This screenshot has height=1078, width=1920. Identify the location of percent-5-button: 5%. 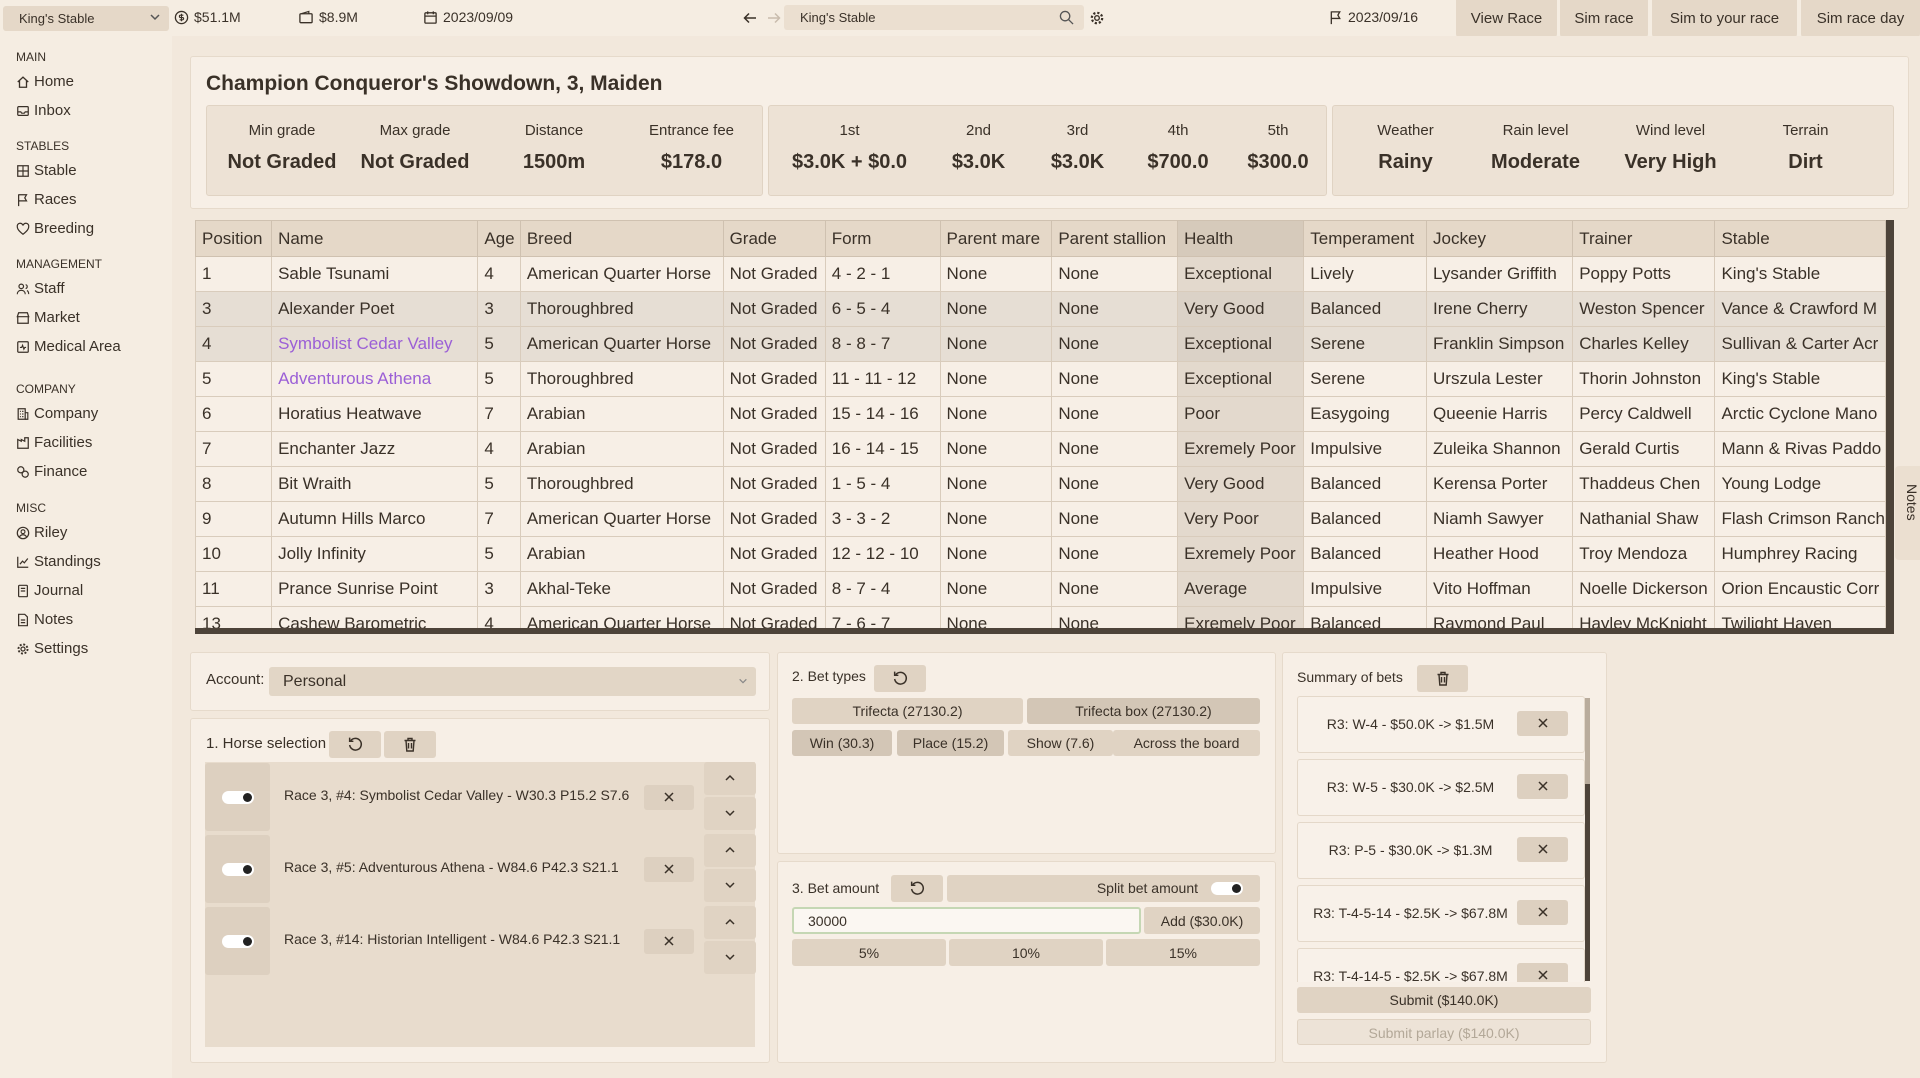
(869, 952).